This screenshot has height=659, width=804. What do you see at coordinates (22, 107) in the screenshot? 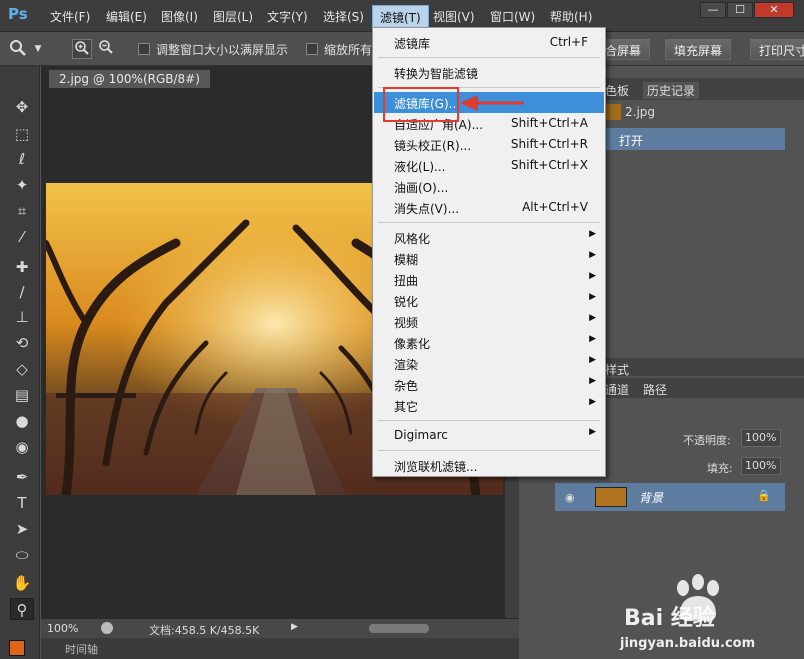
I see `move-tool-icon: ✥` at bounding box center [22, 107].